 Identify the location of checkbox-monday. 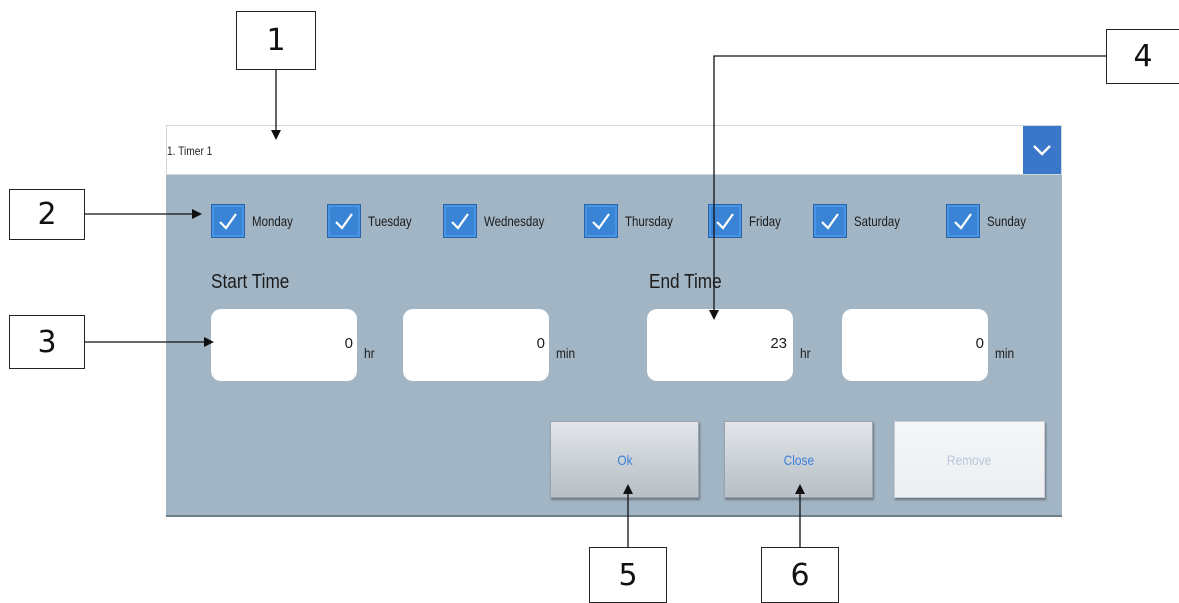
(228, 221).